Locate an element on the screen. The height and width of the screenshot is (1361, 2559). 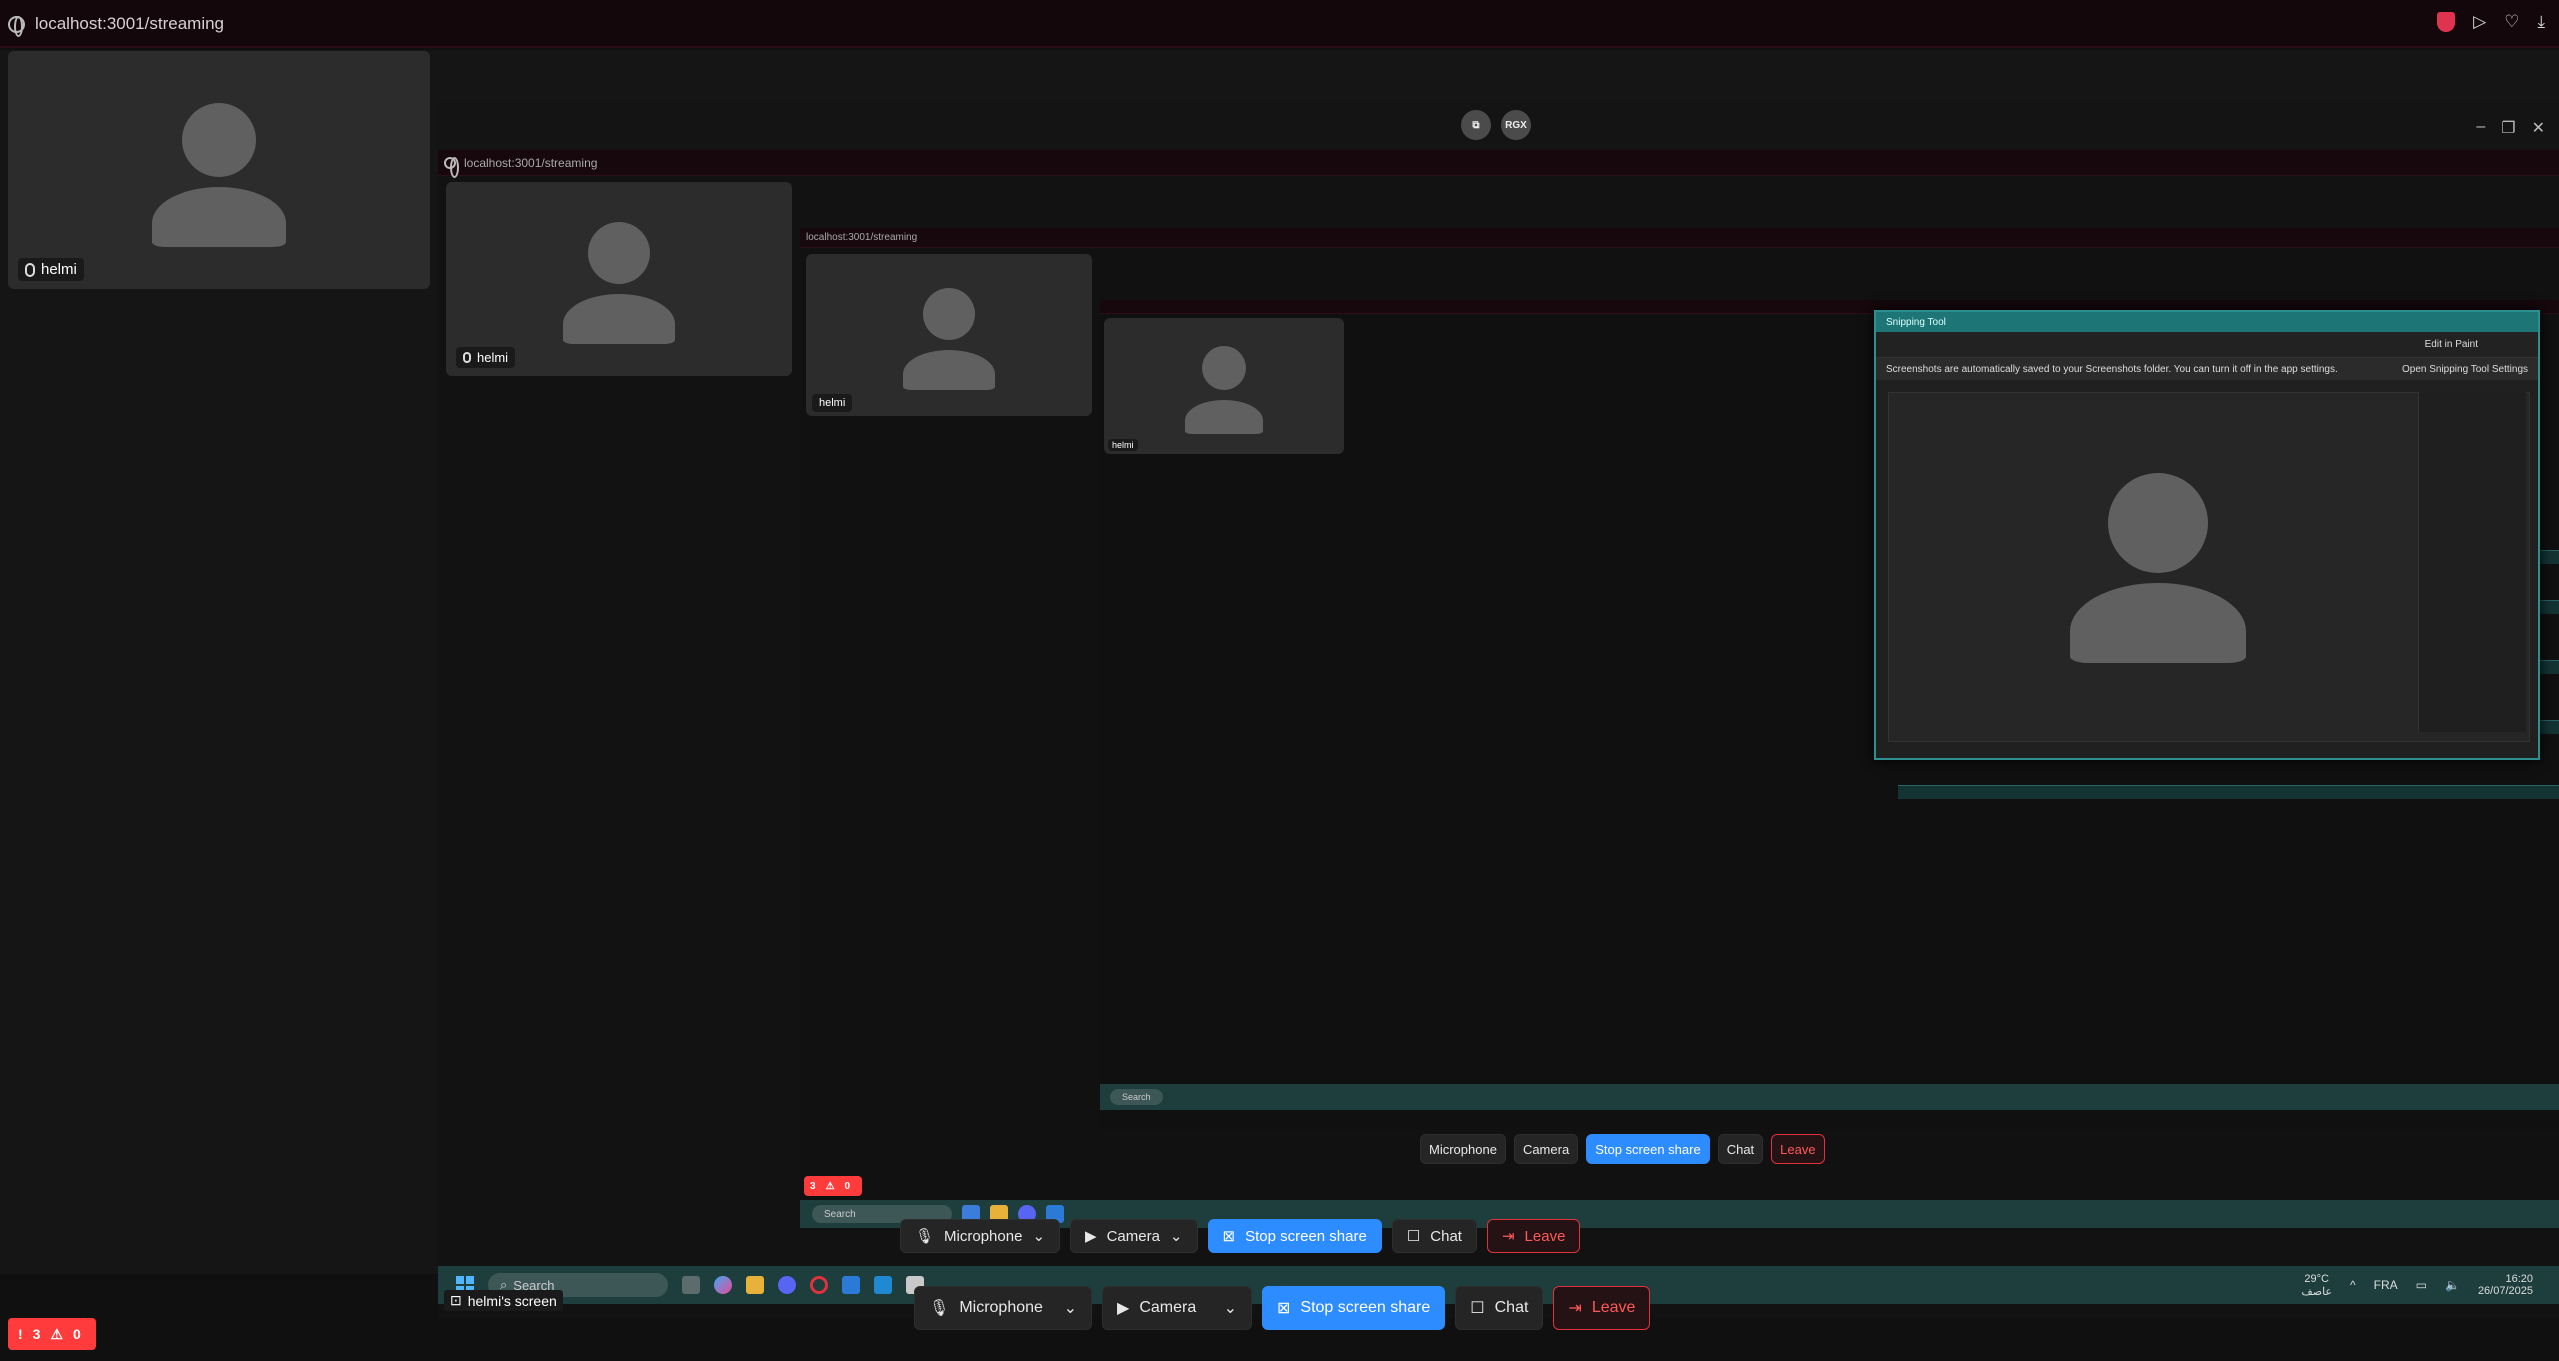
snipping-tool-titlebar: Snipping Tool is located at coordinates (2207, 322).